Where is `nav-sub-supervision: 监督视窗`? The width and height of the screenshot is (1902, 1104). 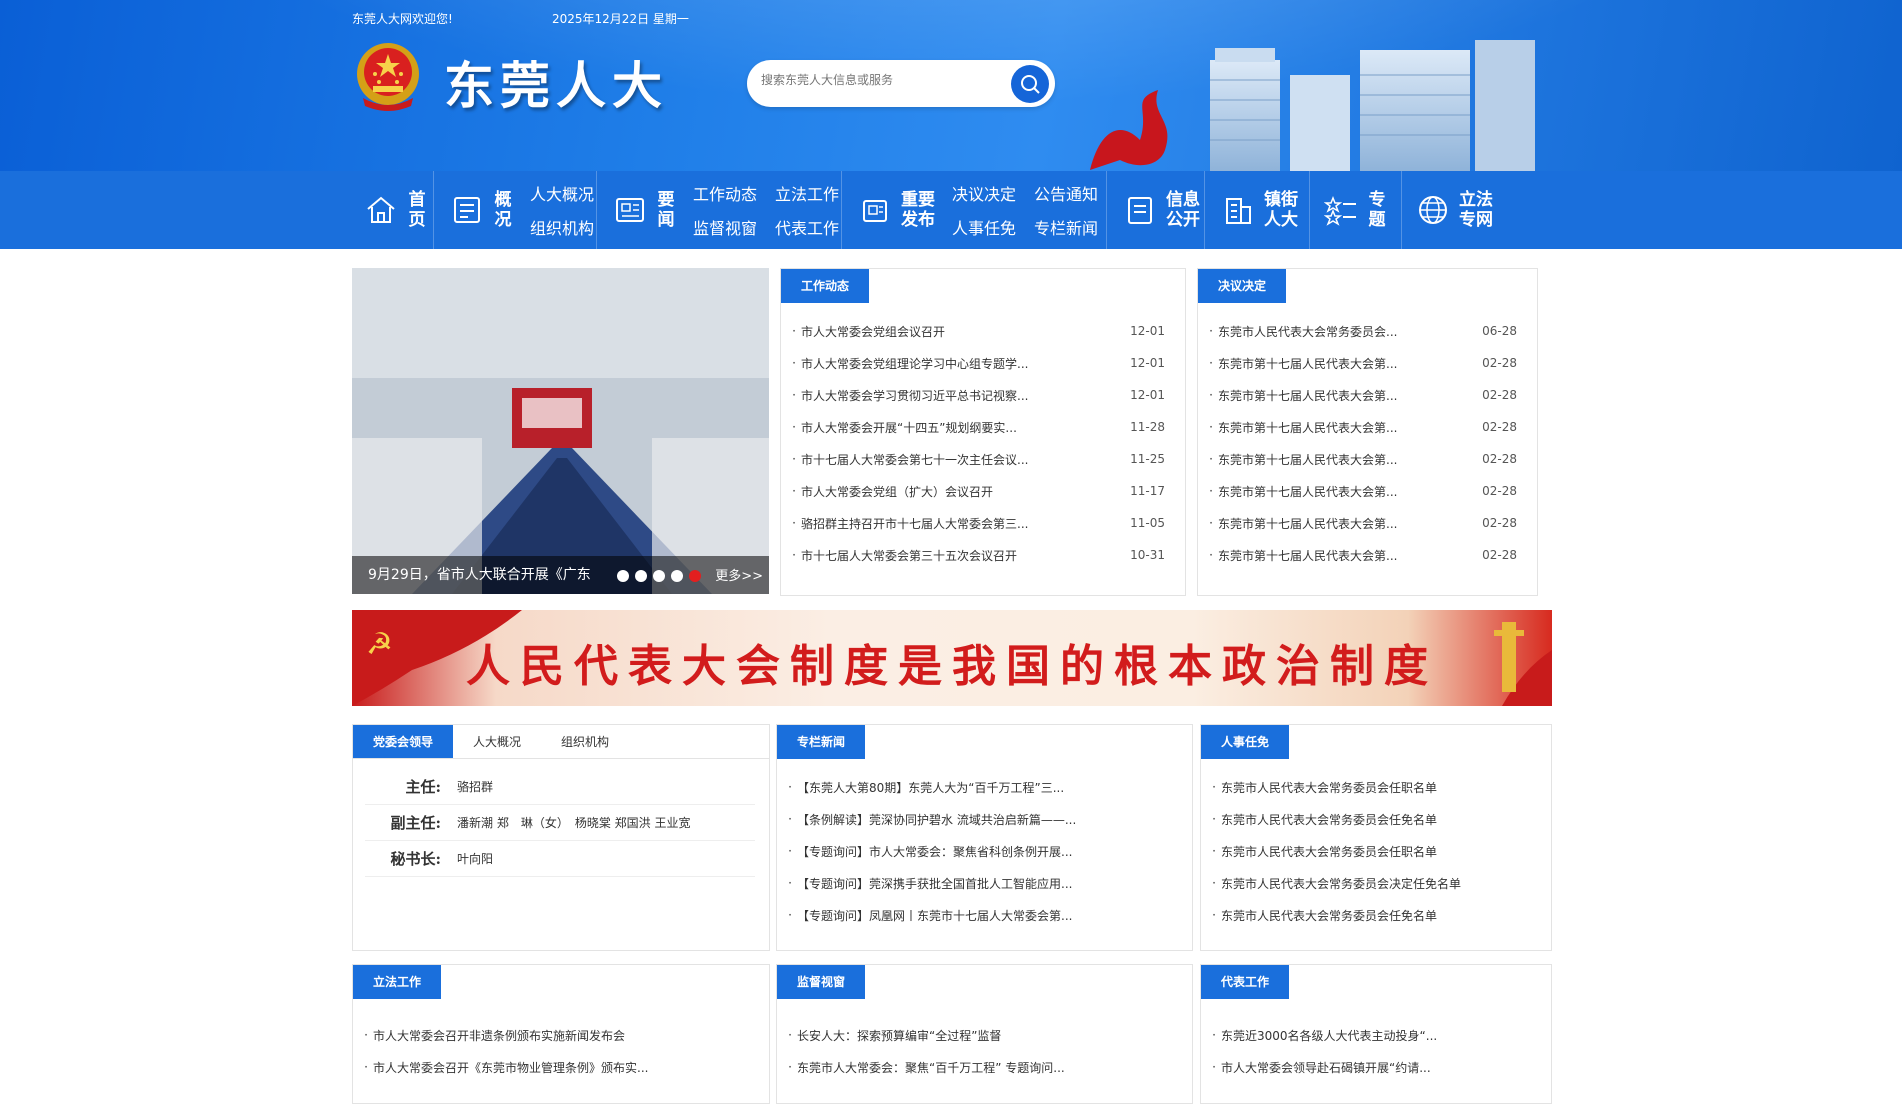 nav-sub-supervision: 监督视窗 is located at coordinates (725, 227).